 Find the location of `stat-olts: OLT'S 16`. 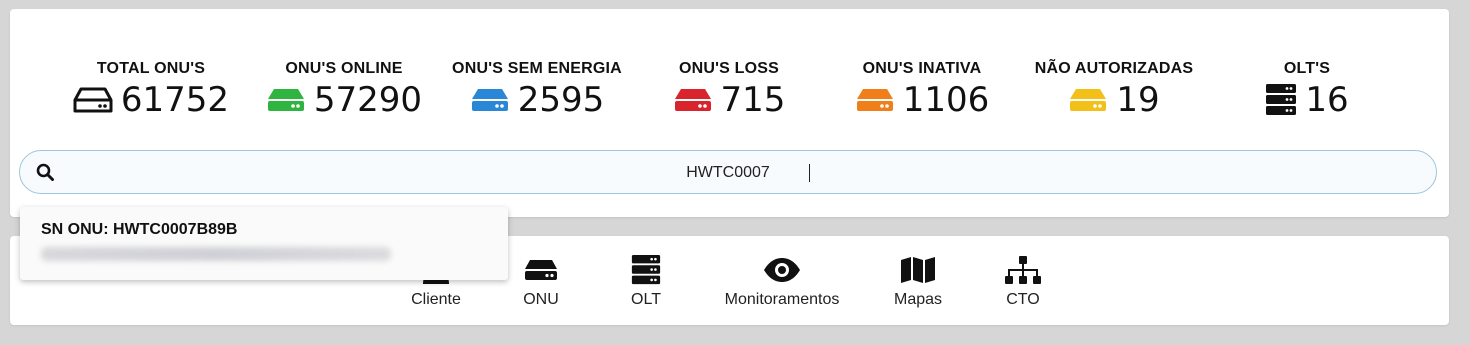

stat-olts: OLT'S 16 is located at coordinates (1307, 89).